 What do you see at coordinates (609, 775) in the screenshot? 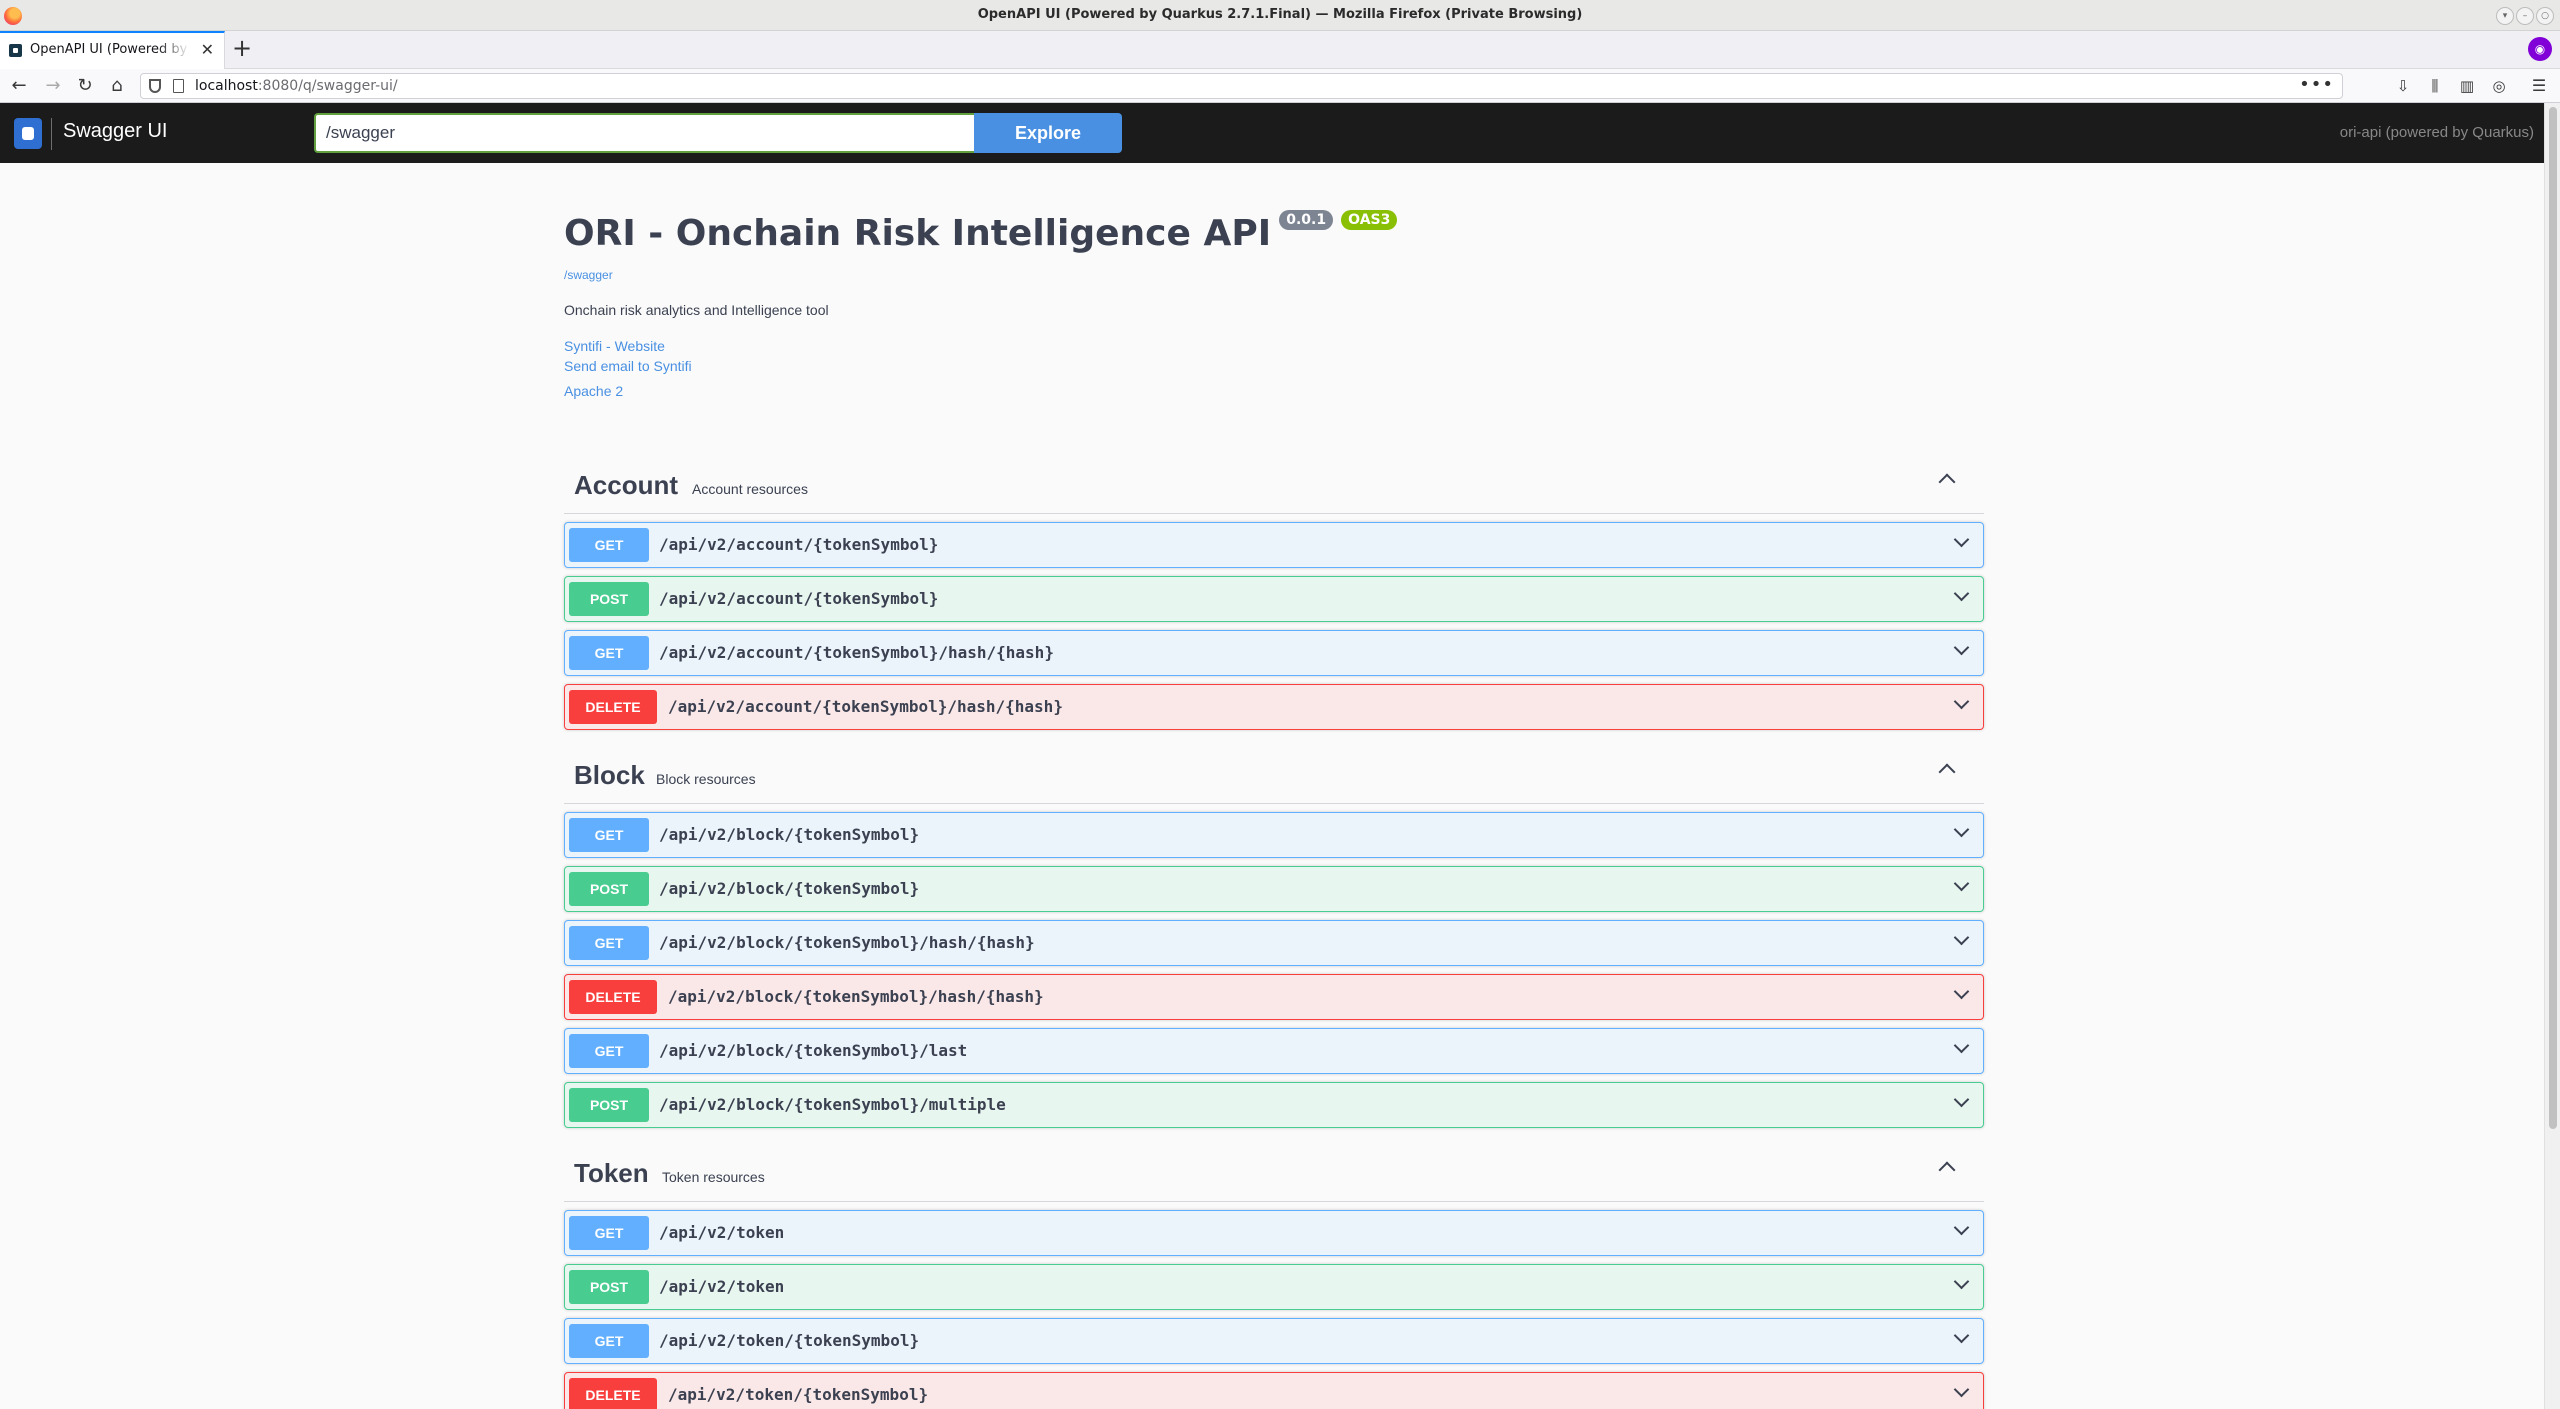
I see `tag-name: Block` at bounding box center [609, 775].